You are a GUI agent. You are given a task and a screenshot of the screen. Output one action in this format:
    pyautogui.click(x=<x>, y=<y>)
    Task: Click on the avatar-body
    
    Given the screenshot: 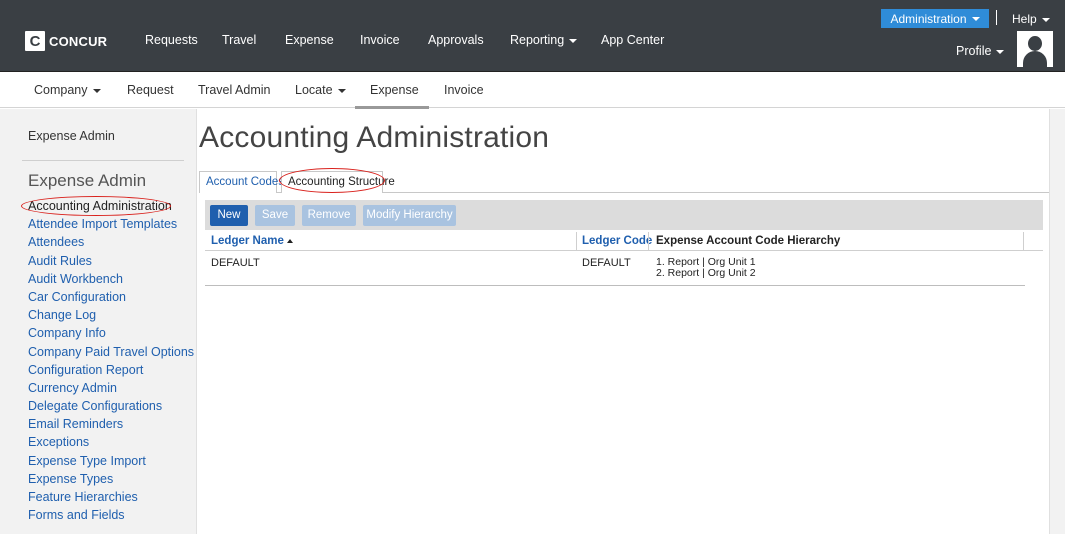 What is the action you would take?
    pyautogui.click(x=1035, y=59)
    